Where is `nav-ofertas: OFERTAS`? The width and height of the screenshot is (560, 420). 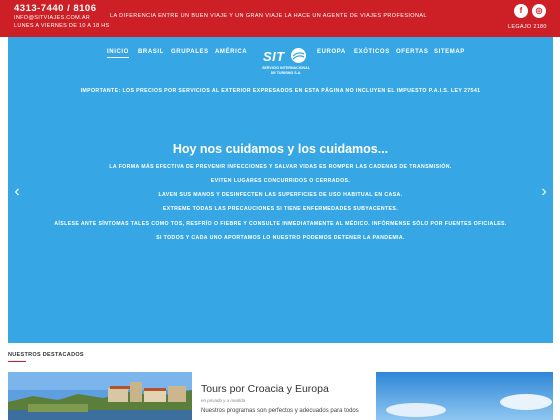 nav-ofertas: OFERTAS is located at coordinates (412, 52).